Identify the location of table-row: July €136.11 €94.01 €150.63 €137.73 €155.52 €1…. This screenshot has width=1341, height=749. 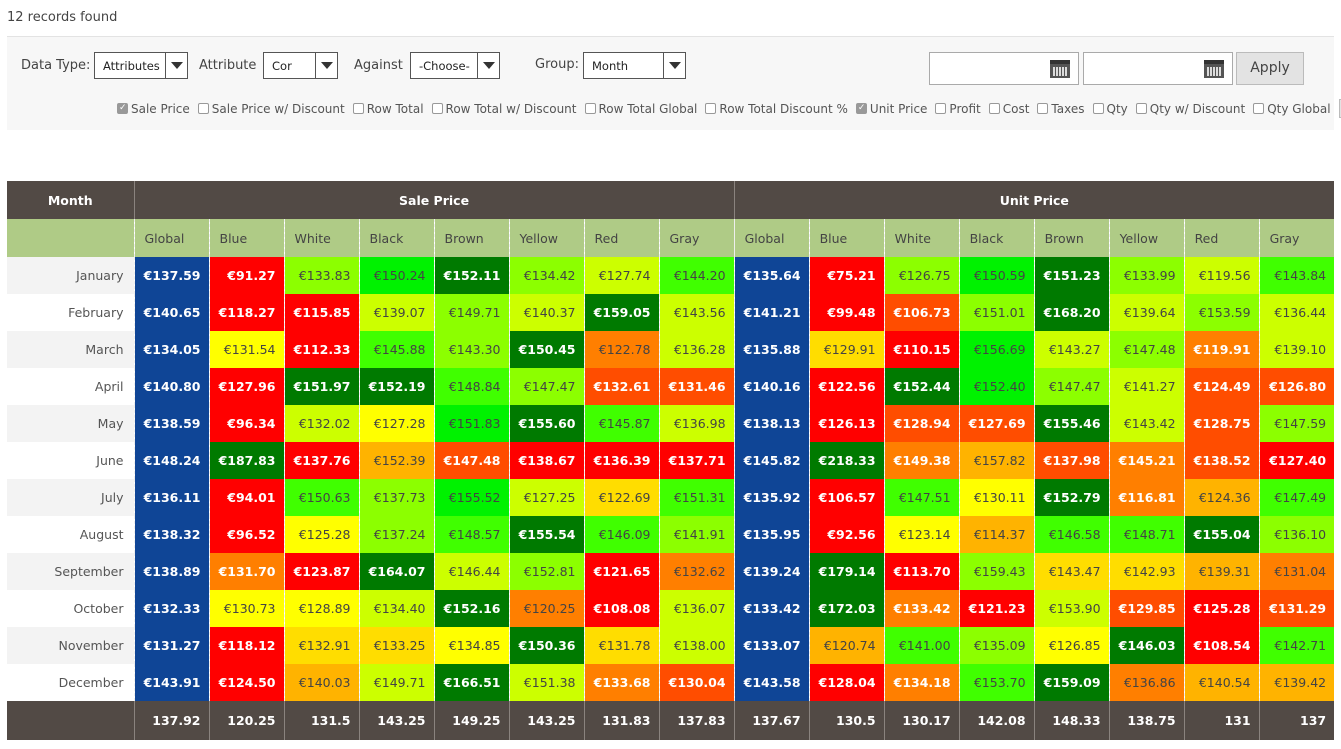
(671, 497).